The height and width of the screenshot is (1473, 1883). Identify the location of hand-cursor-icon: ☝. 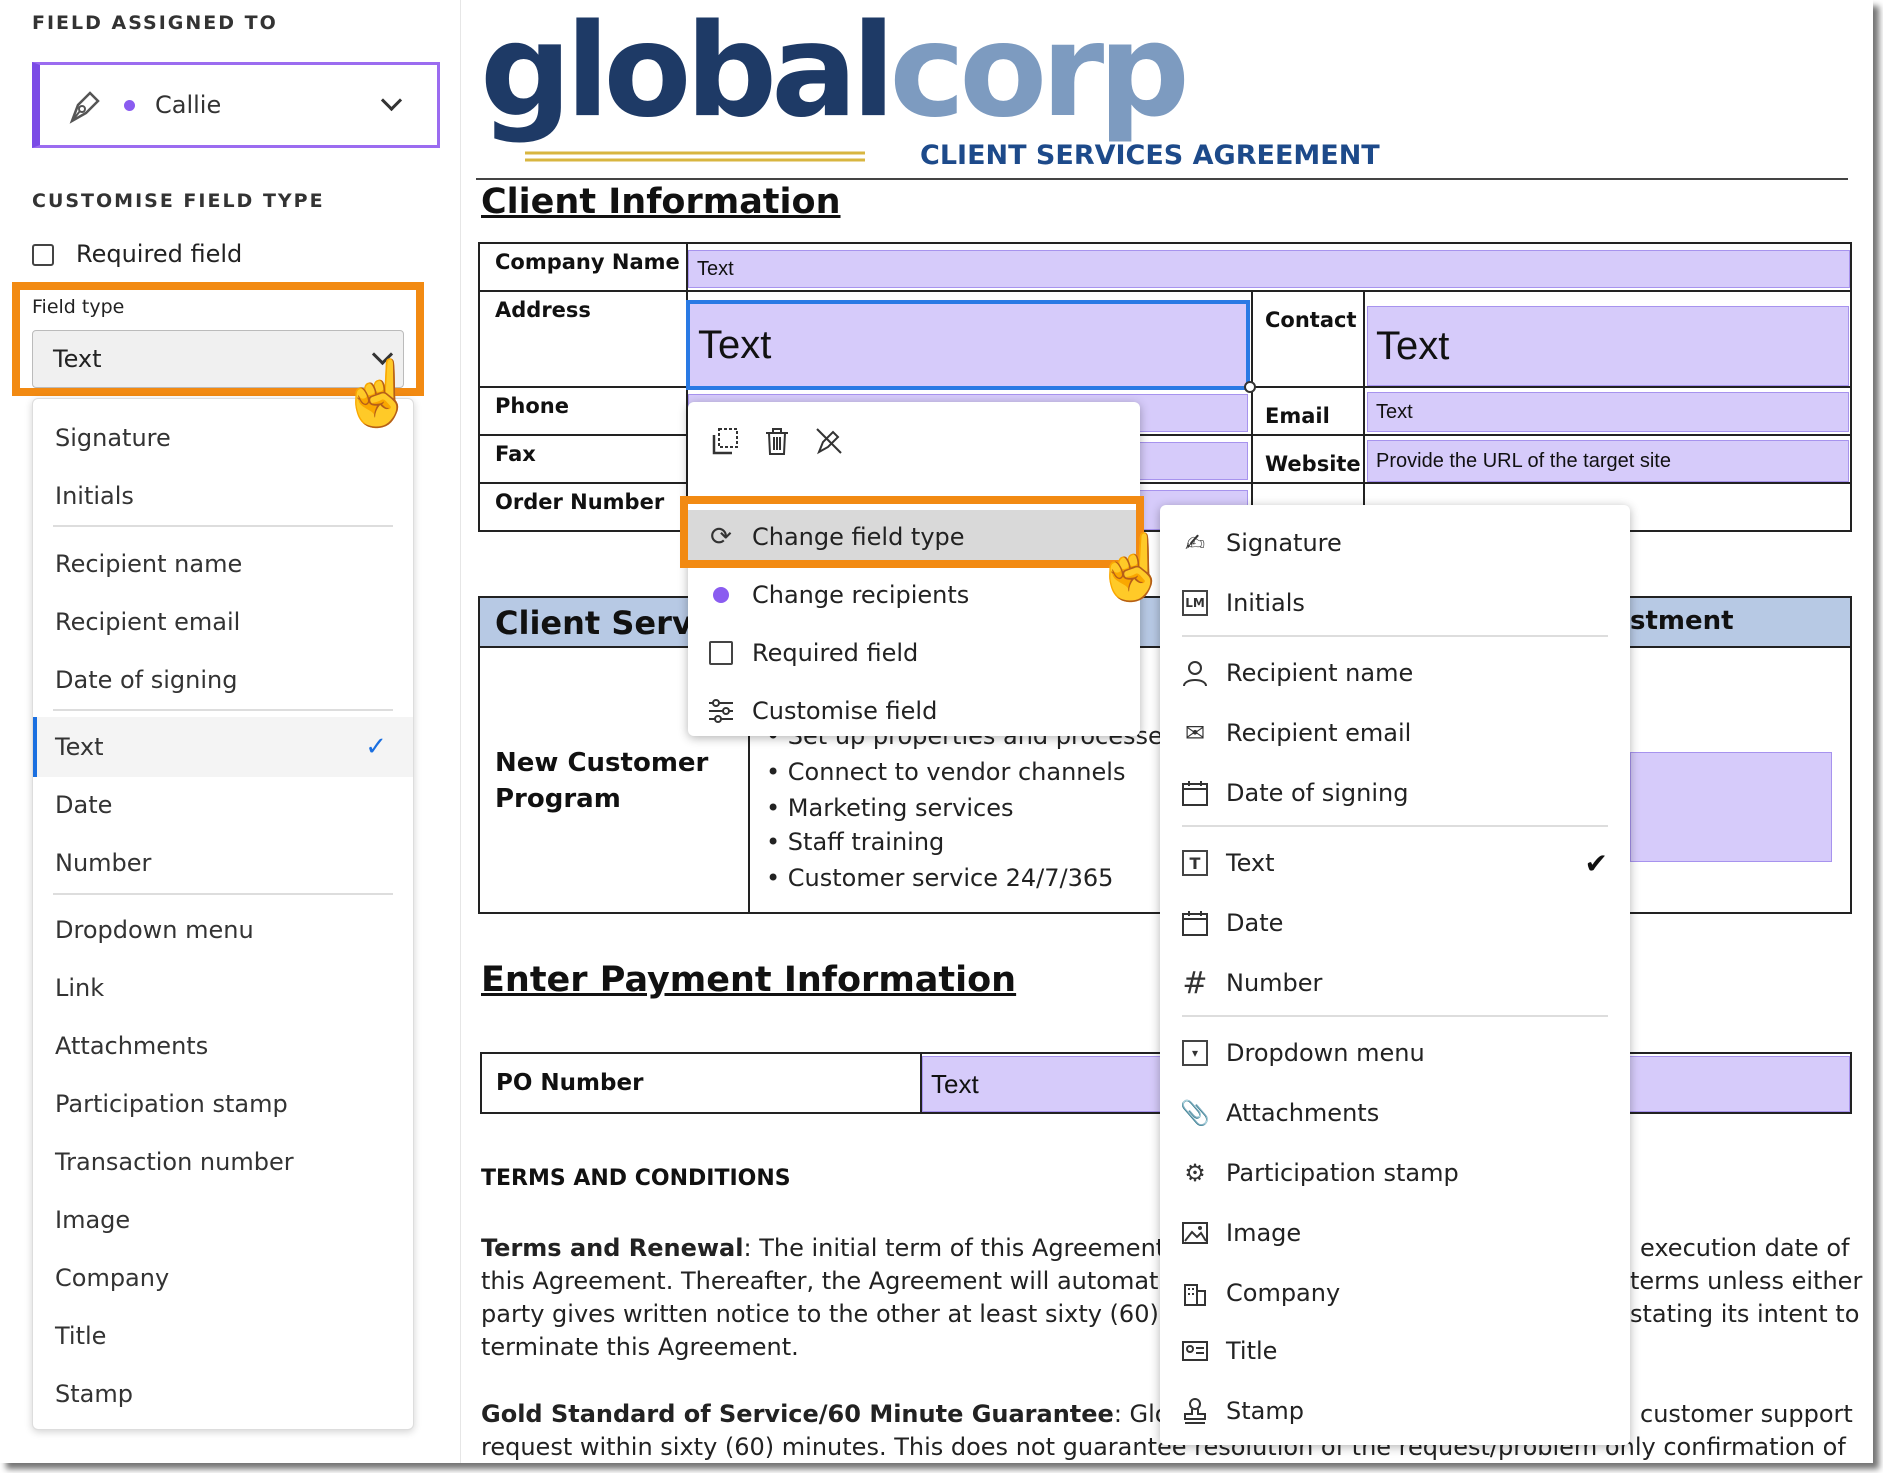
(378, 393).